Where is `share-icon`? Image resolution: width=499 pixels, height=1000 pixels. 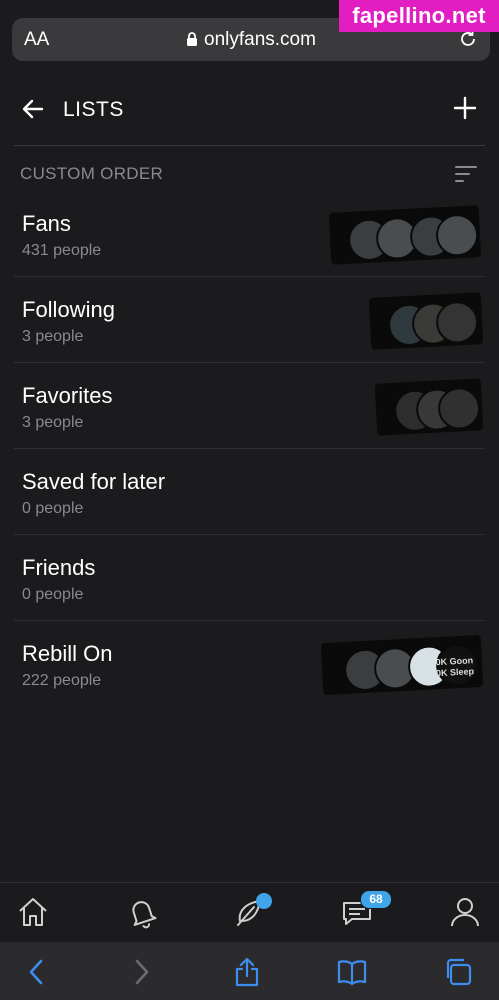
share-icon is located at coordinates (247, 972).